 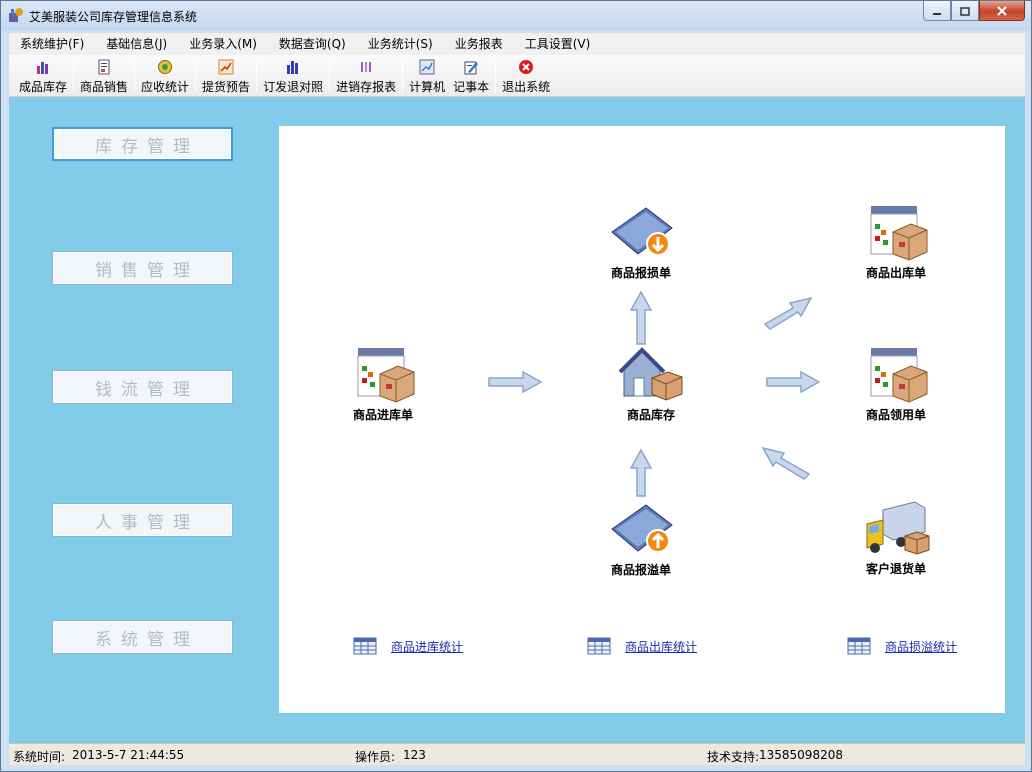 I want to click on trend-chart-icon, so click(x=226, y=67).